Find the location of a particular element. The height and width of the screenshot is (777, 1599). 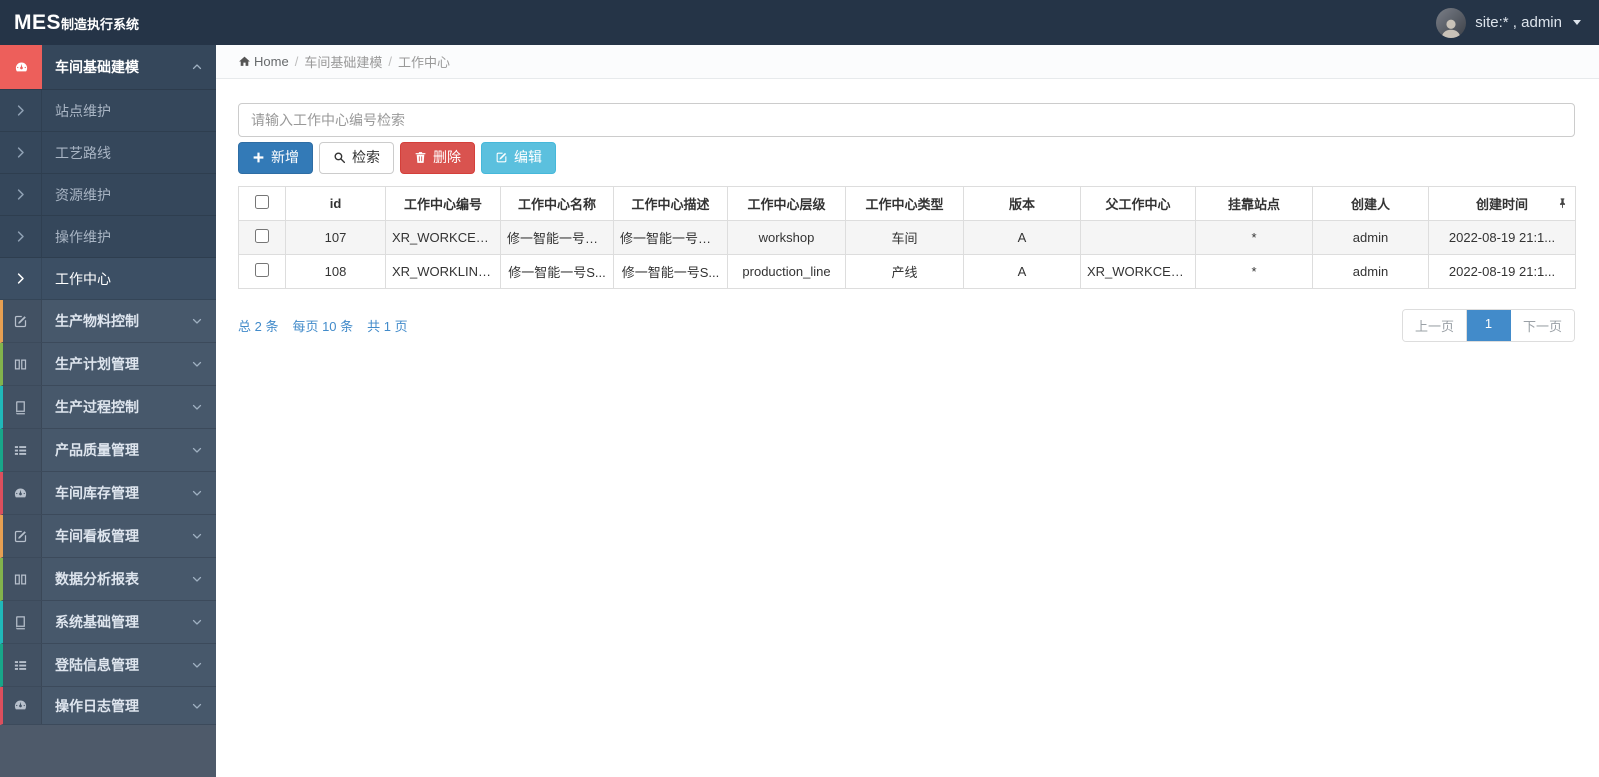

edit-button: 编辑 is located at coordinates (518, 158).